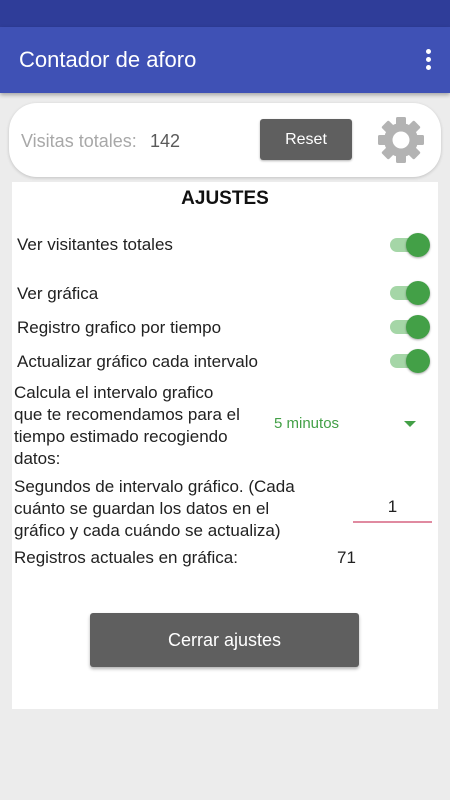 The height and width of the screenshot is (800, 450). What do you see at coordinates (410, 293) in the screenshot?
I see `toggle-show-chart` at bounding box center [410, 293].